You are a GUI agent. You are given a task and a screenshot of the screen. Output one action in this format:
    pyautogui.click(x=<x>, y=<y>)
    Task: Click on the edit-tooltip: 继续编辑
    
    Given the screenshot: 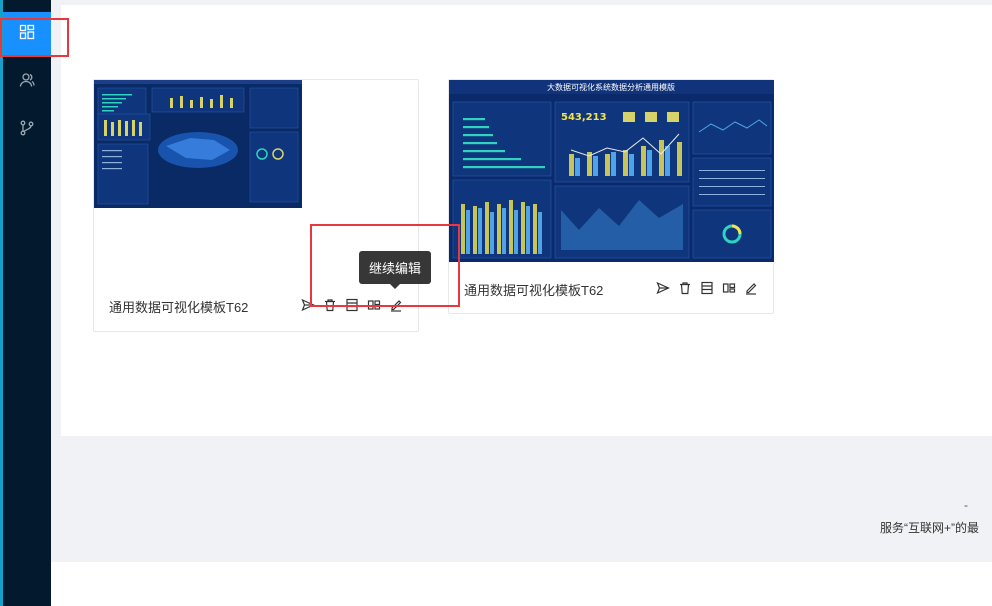 What is the action you would take?
    pyautogui.click(x=395, y=270)
    